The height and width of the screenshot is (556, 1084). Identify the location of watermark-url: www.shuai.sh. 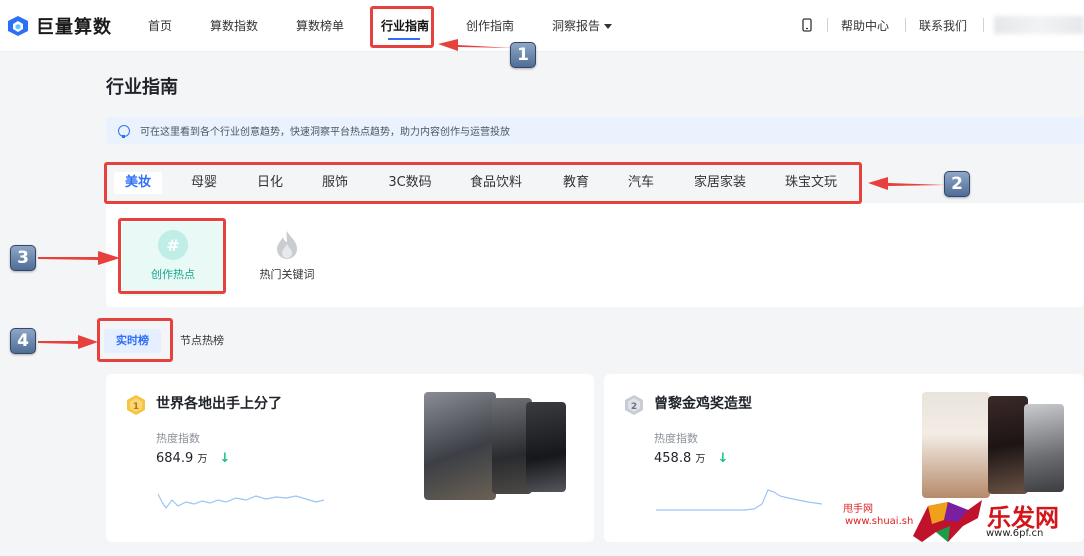
(879, 521).